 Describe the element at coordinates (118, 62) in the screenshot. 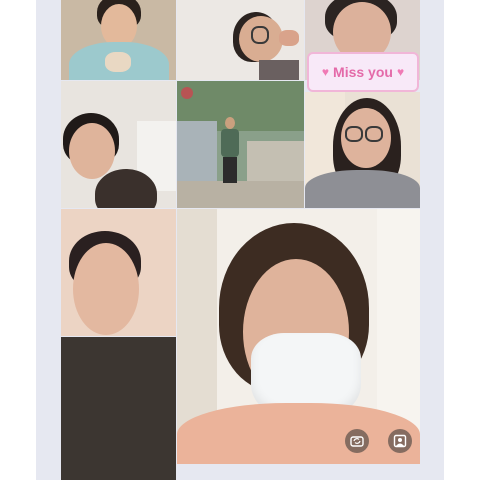

I see `shirt-print` at that location.